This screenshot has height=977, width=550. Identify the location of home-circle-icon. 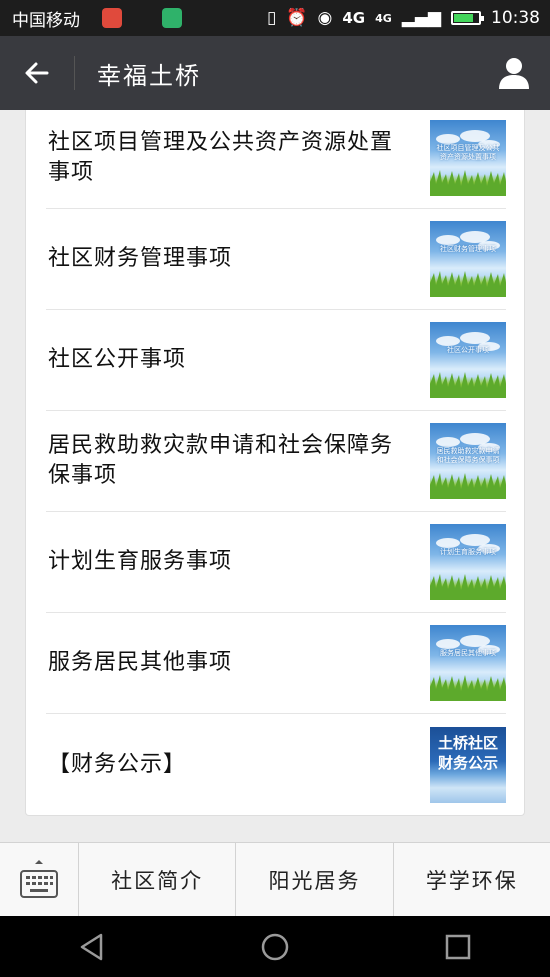
(275, 946).